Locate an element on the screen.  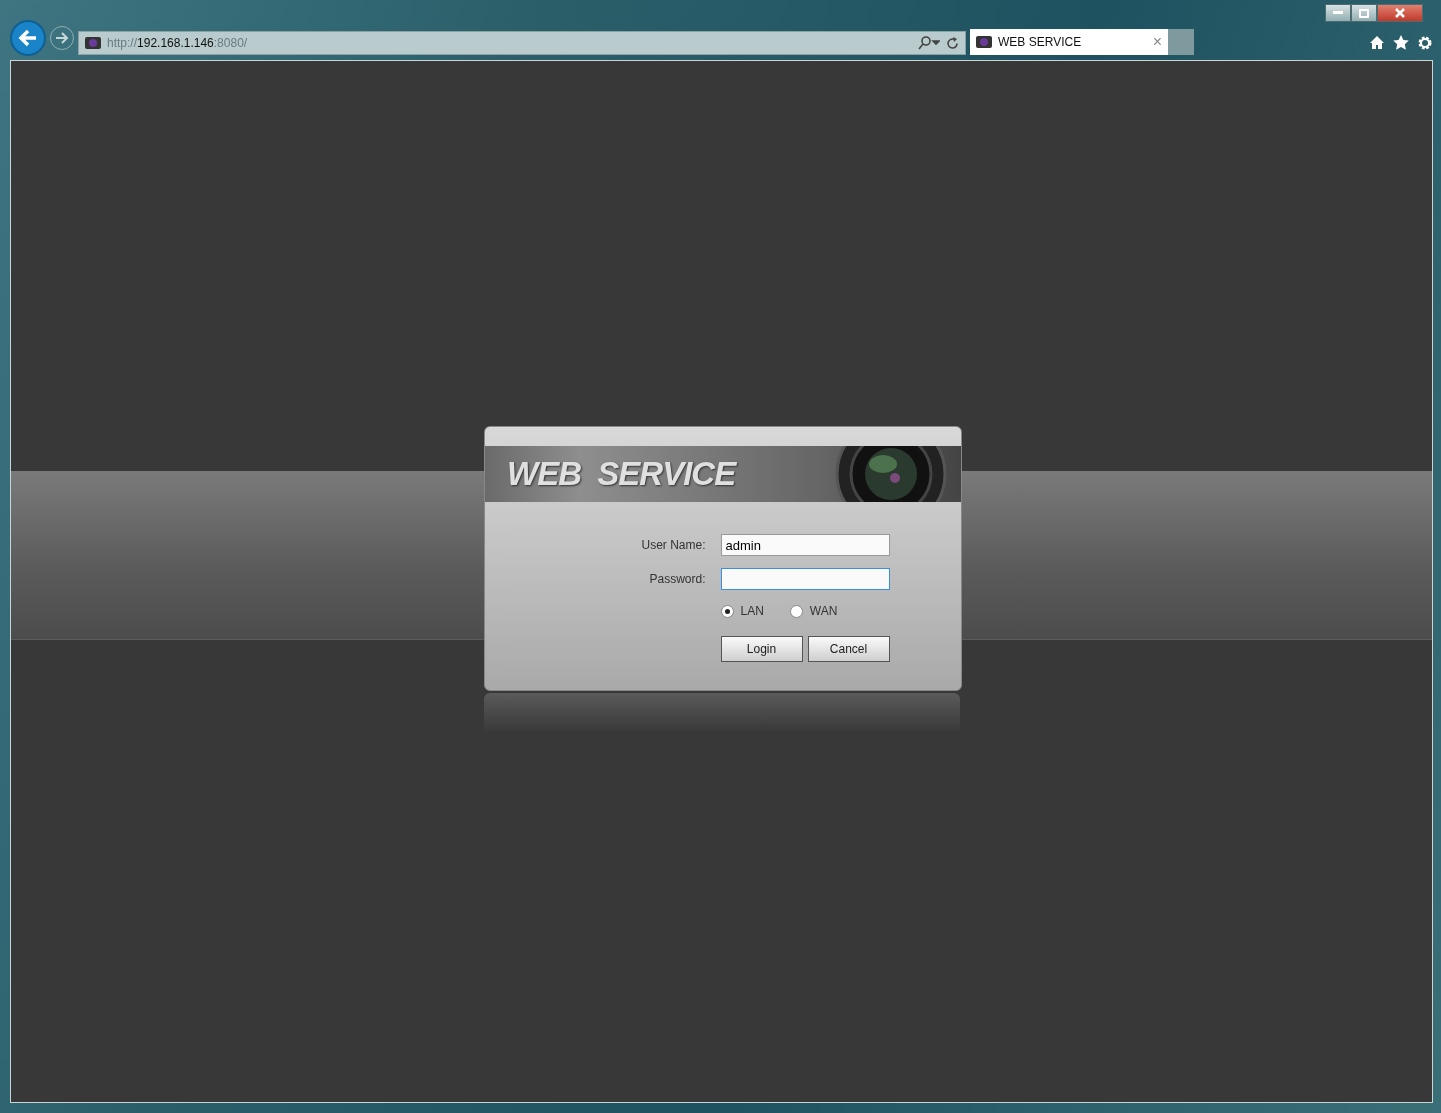
minimize-icon is located at coordinates (1338, 13).